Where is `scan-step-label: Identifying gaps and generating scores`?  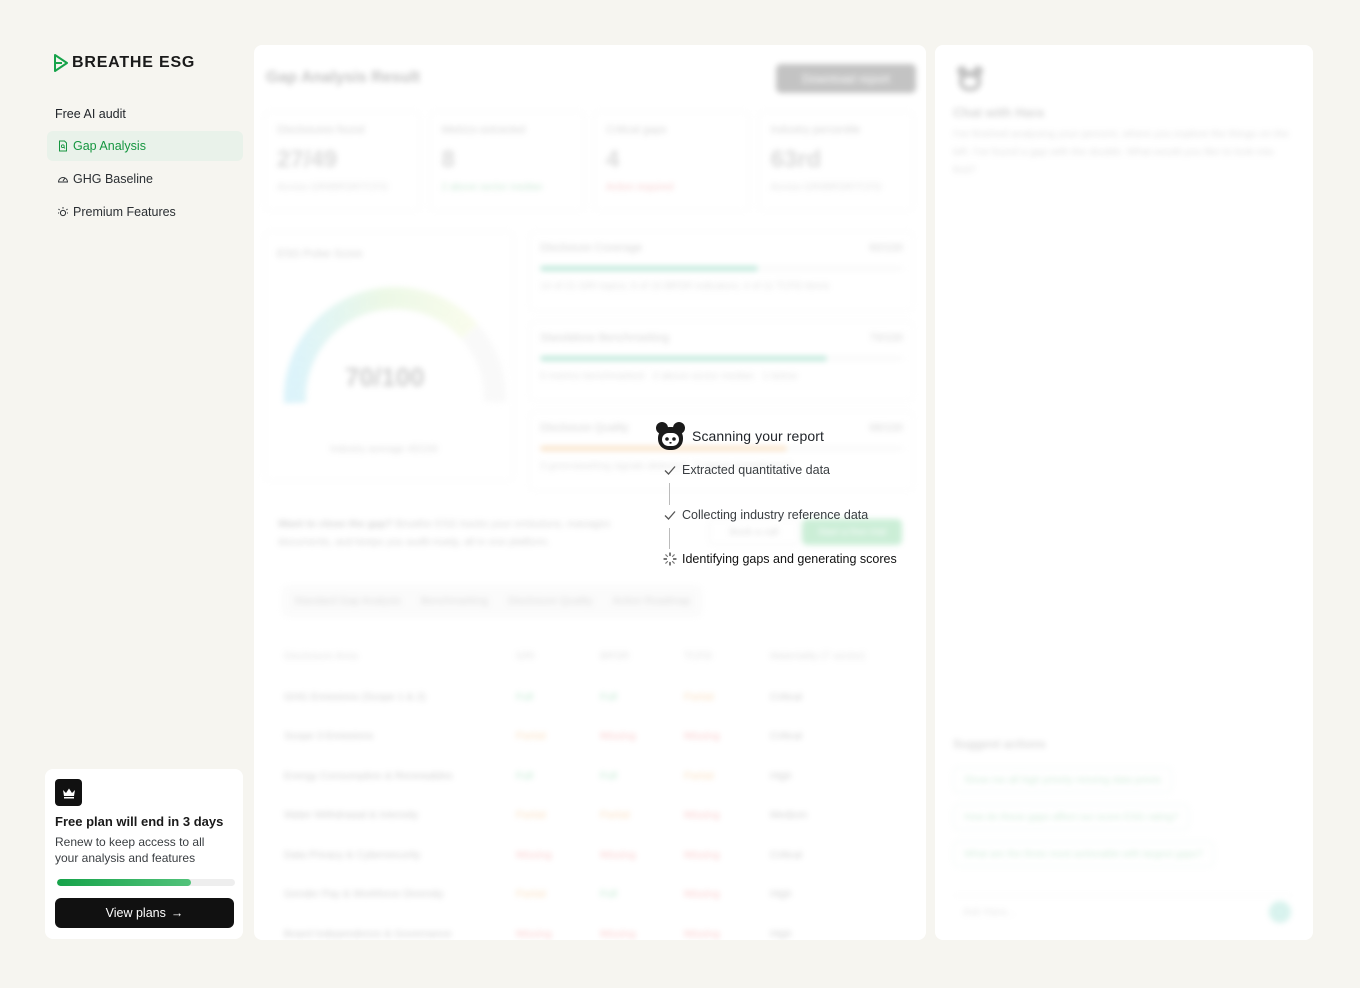 scan-step-label: Identifying gaps and generating scores is located at coordinates (789, 559).